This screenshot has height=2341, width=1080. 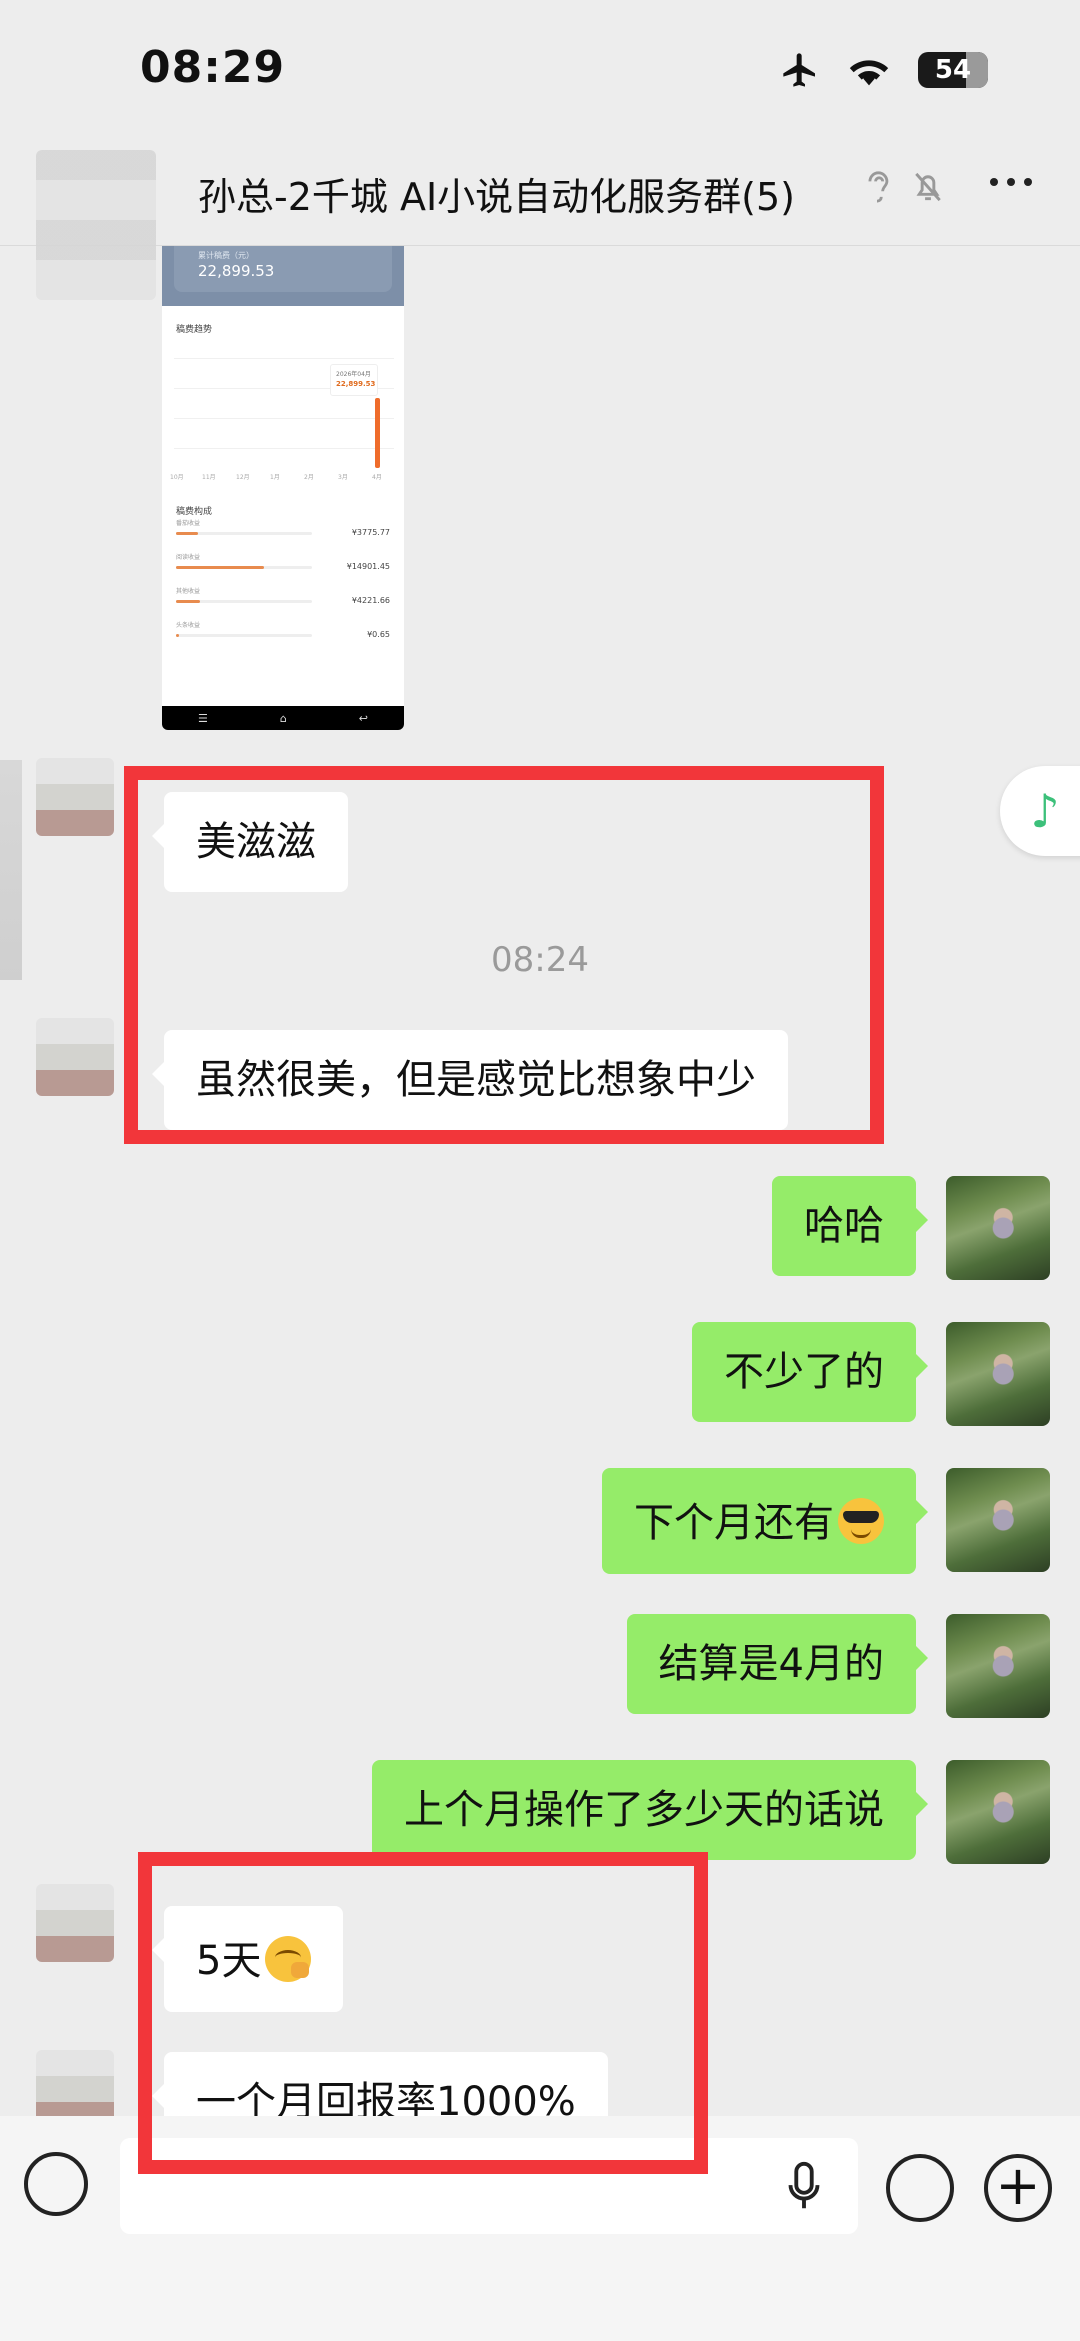 What do you see at coordinates (188, 591) in the screenshot?
I see `breakdown-label: 其他收益` at bounding box center [188, 591].